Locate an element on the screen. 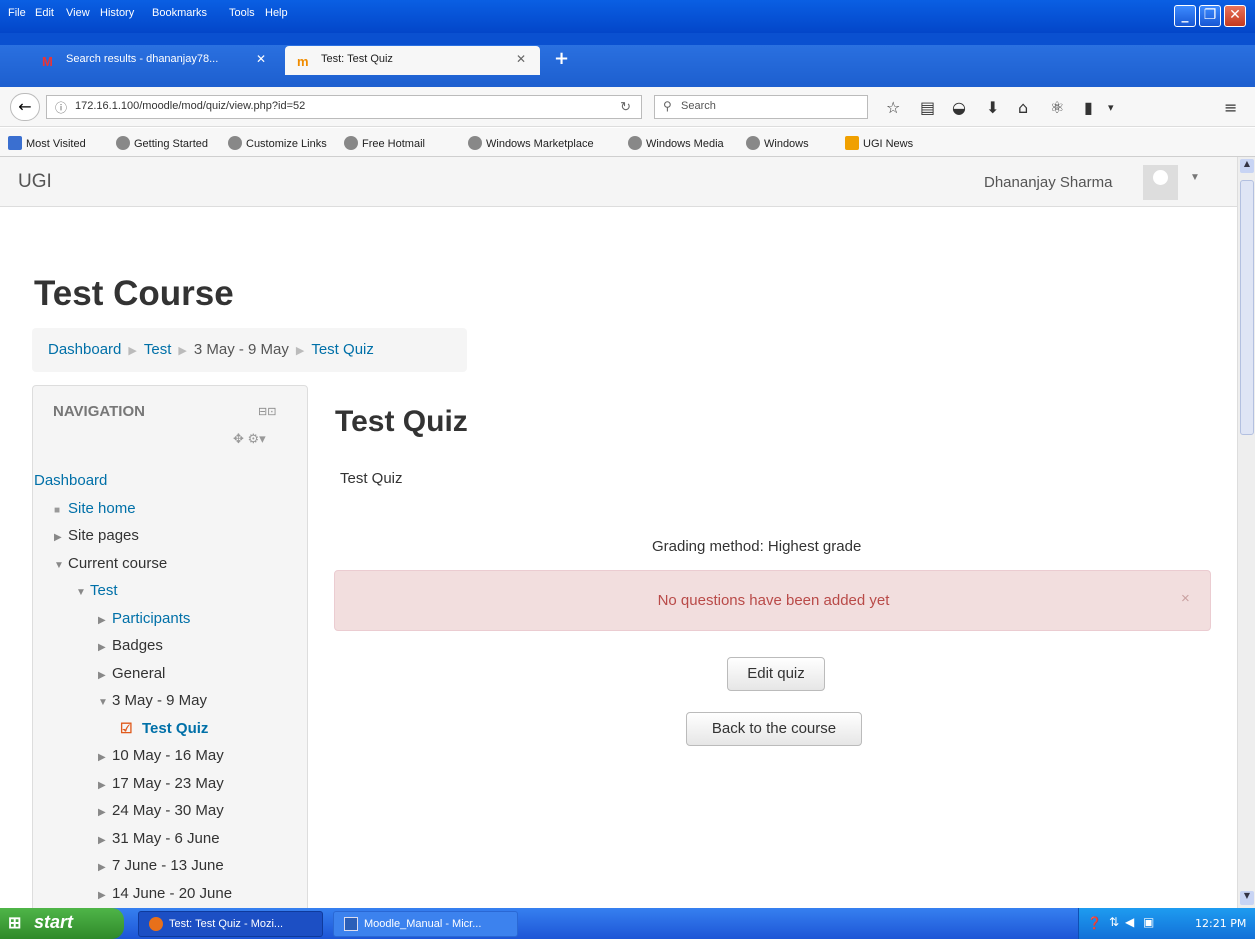  info-icon: ⓘ is located at coordinates (61, 107).